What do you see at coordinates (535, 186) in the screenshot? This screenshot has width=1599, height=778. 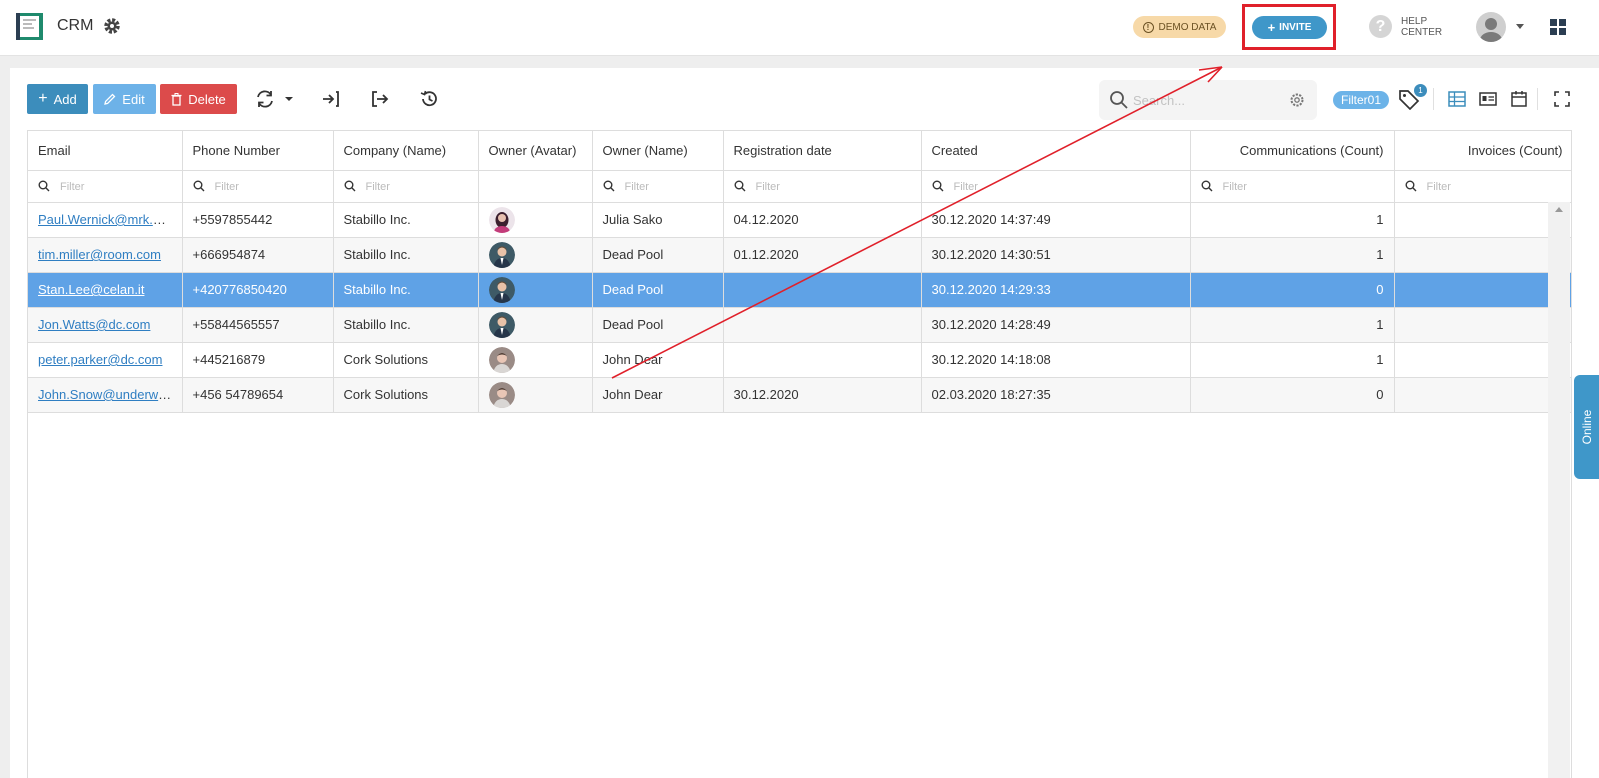 I see `filter-cell-owner-avatar` at bounding box center [535, 186].